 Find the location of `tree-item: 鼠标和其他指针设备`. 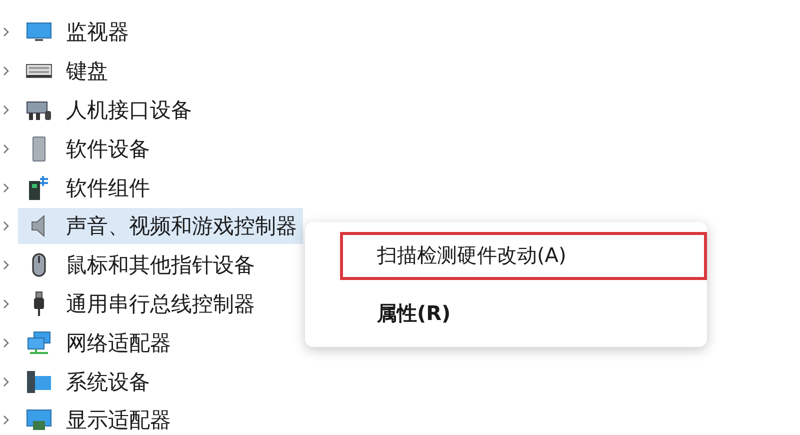

tree-item: 鼠标和其他指针设备 is located at coordinates (139, 265).